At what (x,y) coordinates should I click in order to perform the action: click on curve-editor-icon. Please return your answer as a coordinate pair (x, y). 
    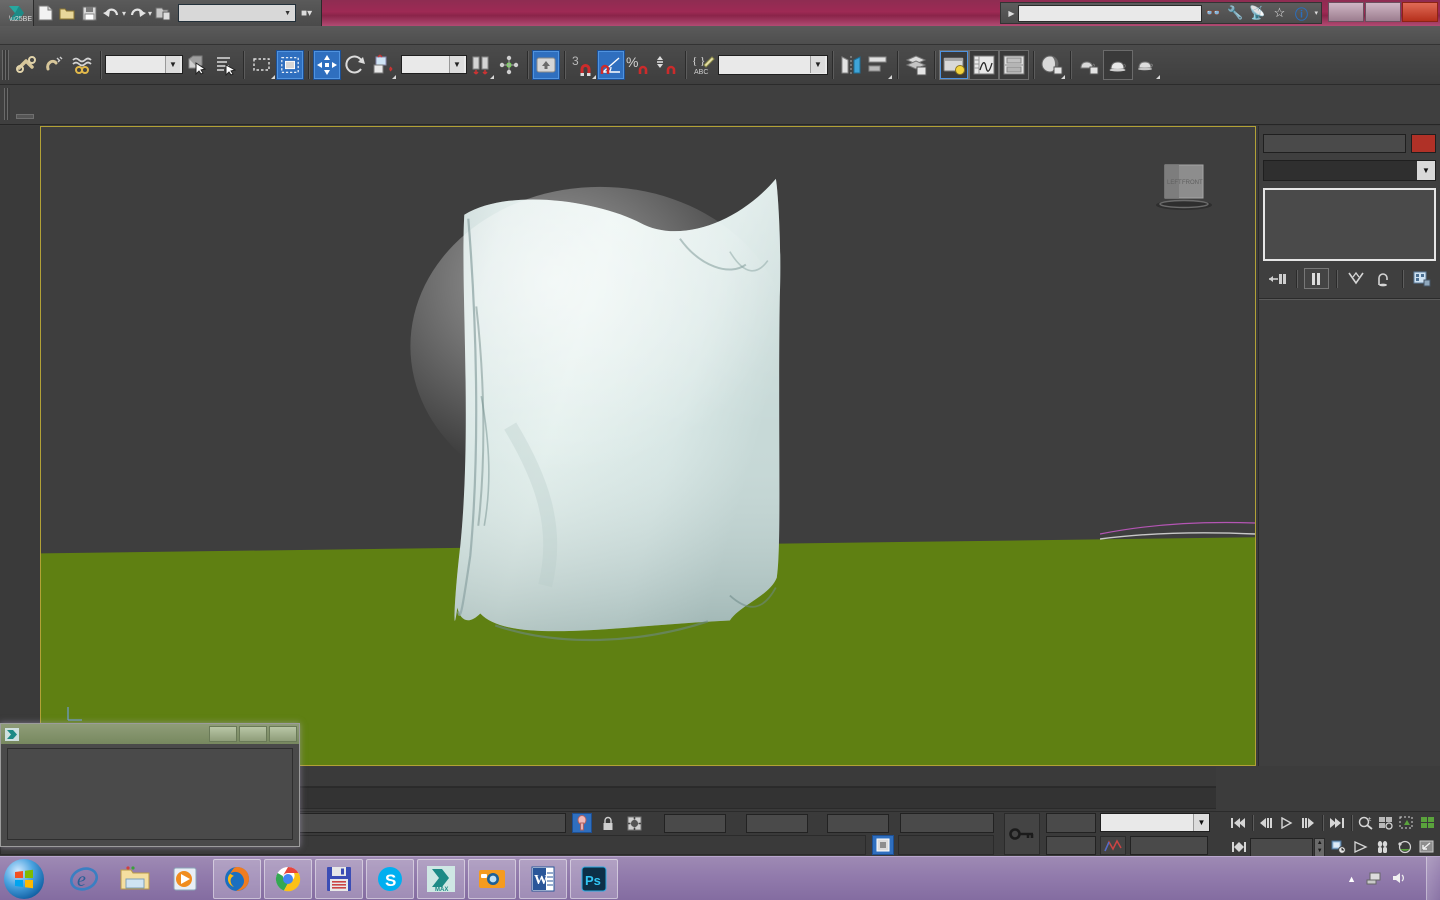
    Looking at the image, I should click on (984, 64).